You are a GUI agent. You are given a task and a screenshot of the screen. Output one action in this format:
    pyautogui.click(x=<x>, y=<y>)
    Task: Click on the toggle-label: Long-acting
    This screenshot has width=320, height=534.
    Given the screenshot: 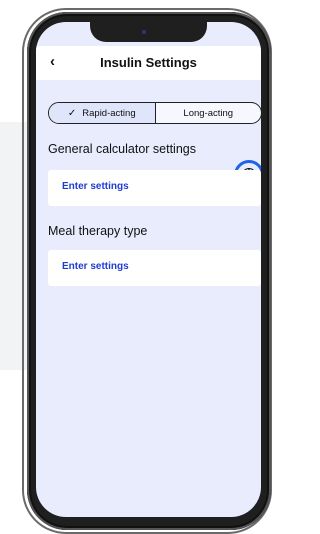 What is the action you would take?
    pyautogui.click(x=208, y=113)
    